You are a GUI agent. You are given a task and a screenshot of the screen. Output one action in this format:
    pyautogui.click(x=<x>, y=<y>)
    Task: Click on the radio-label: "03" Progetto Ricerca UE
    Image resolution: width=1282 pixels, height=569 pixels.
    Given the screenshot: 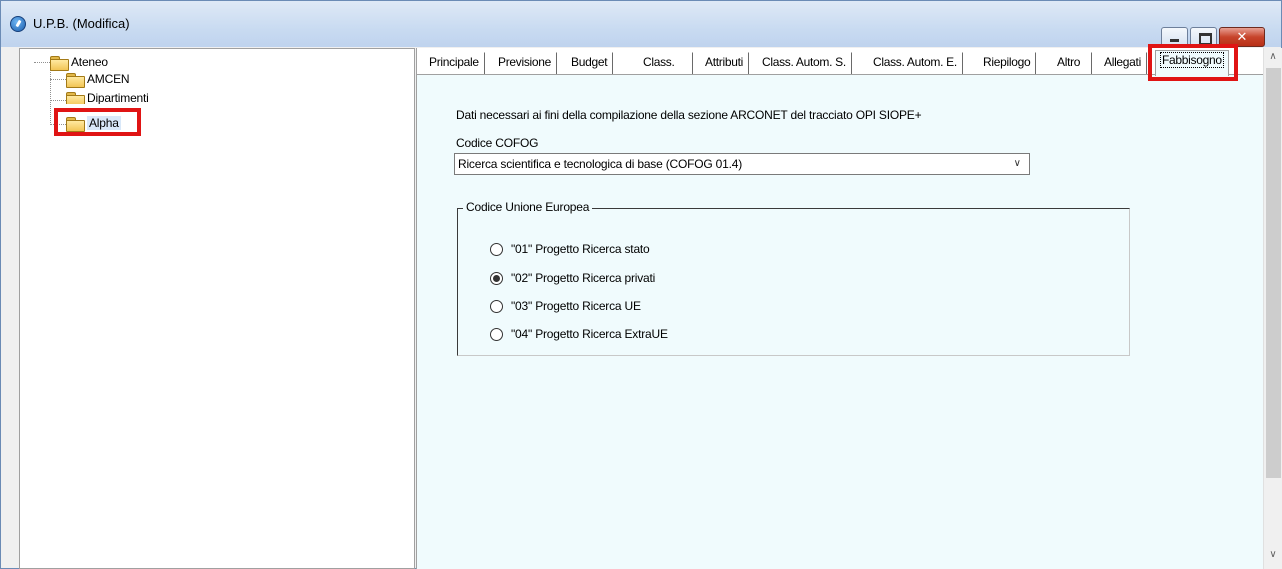 What is the action you would take?
    pyautogui.click(x=576, y=306)
    